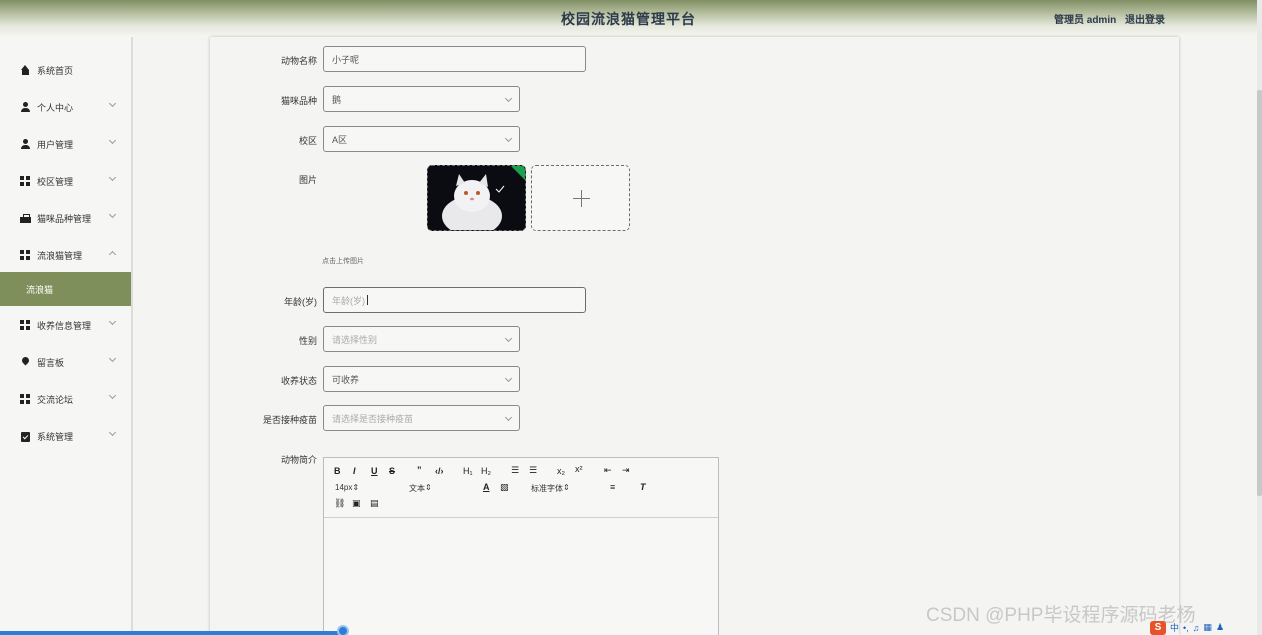 The width and height of the screenshot is (1262, 635). Describe the element at coordinates (454, 300) in the screenshot. I see `age-input: 年龄(岁)` at that location.